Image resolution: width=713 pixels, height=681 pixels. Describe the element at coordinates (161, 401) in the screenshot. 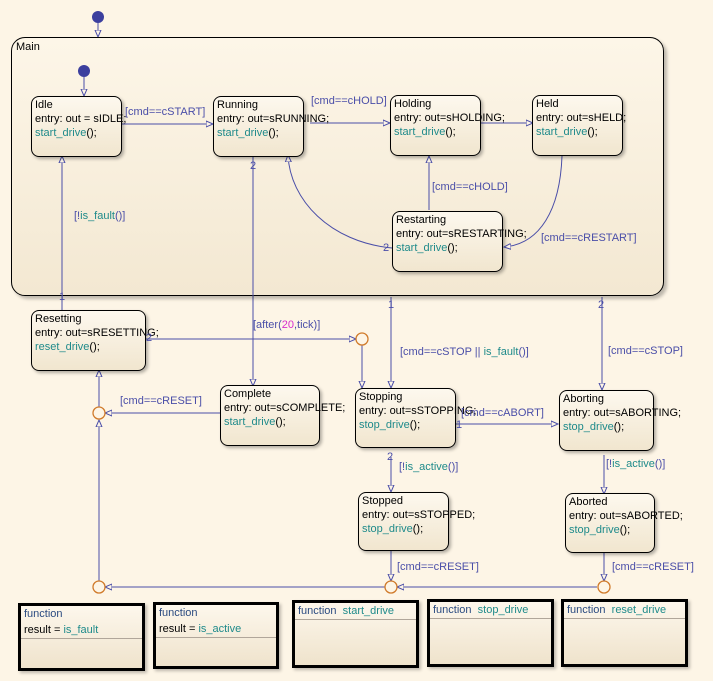

I see `label-complete-reset: [cmd==cRESET]` at that location.